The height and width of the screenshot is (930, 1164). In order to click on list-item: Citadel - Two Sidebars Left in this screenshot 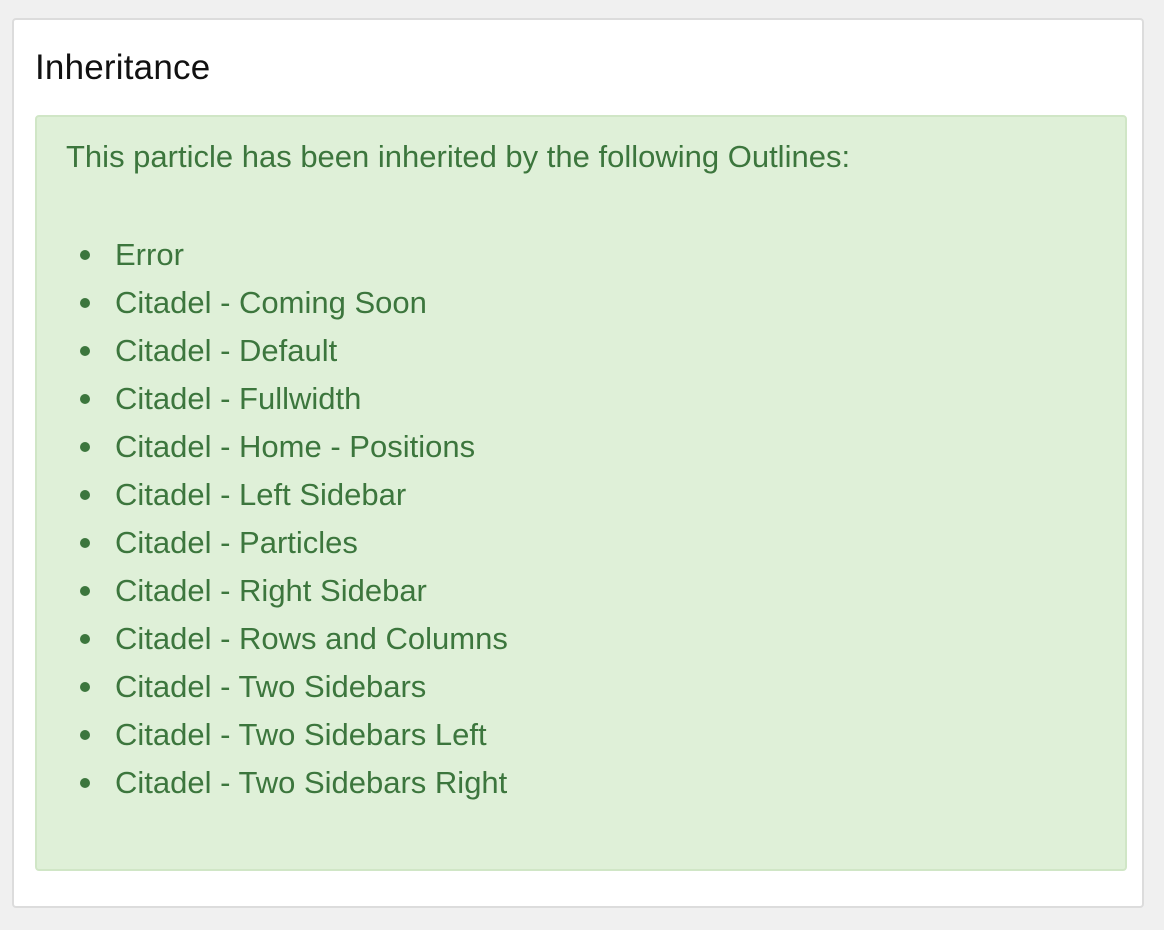, I will do `click(287, 735)`.